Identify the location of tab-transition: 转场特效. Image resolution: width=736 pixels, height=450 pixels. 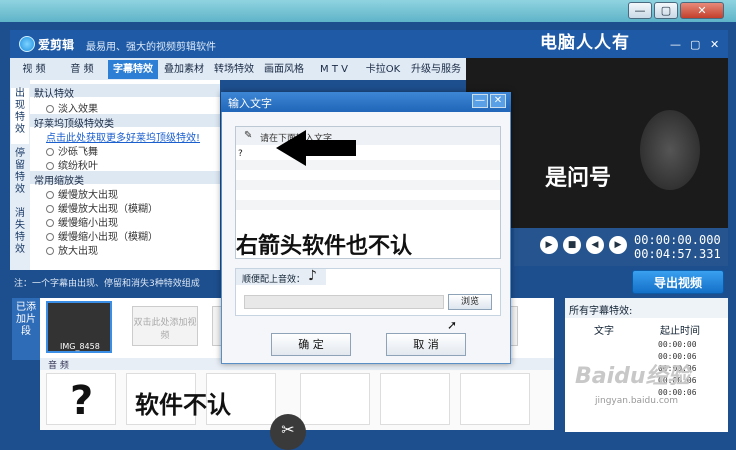
(234, 69).